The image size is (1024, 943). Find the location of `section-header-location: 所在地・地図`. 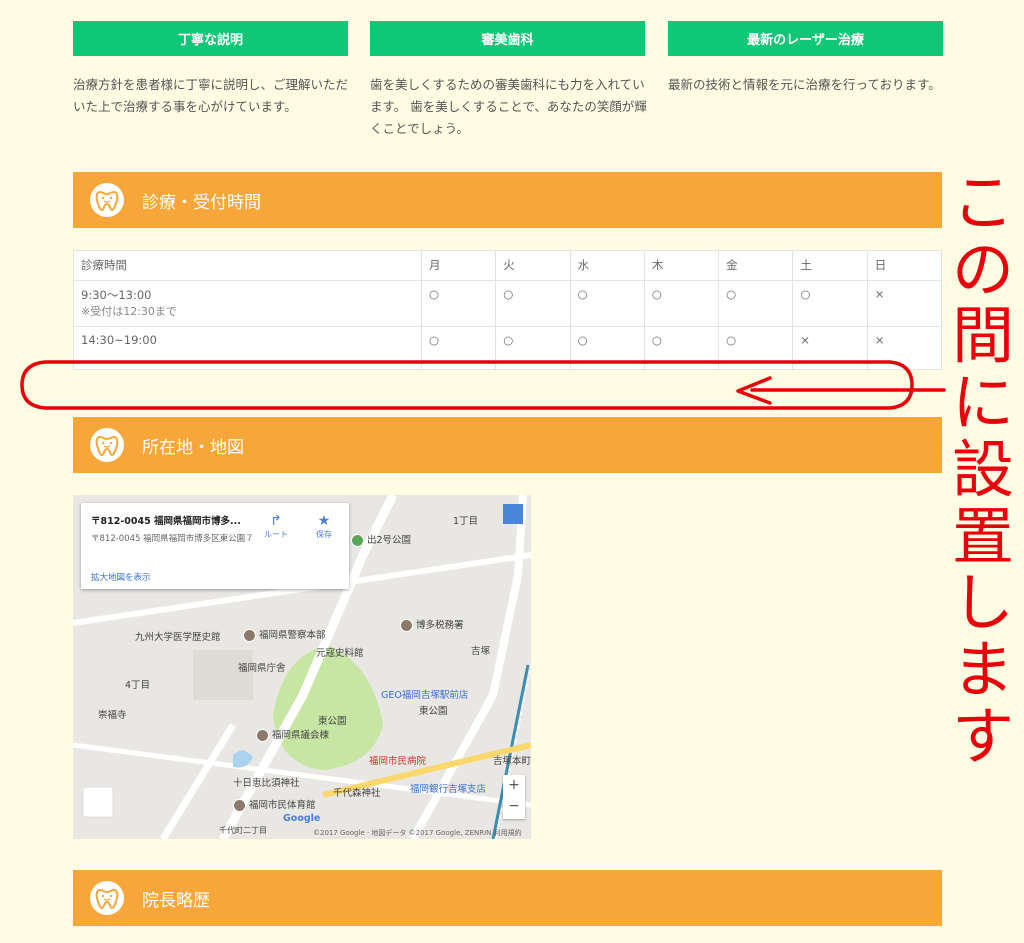

section-header-location: 所在地・地図 is located at coordinates (507, 445).